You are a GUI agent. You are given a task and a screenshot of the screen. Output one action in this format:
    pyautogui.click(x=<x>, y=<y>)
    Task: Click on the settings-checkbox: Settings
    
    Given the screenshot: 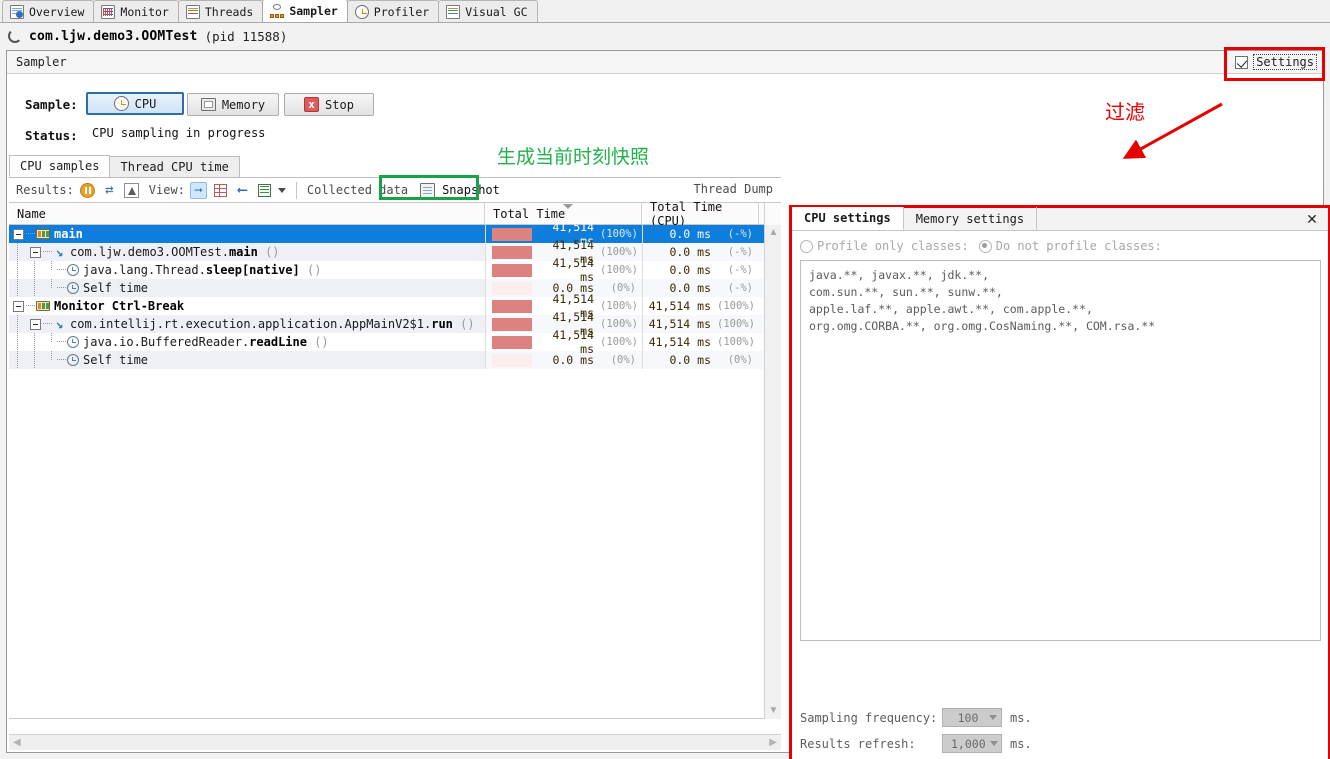 What is the action you would take?
    pyautogui.click(x=1276, y=62)
    